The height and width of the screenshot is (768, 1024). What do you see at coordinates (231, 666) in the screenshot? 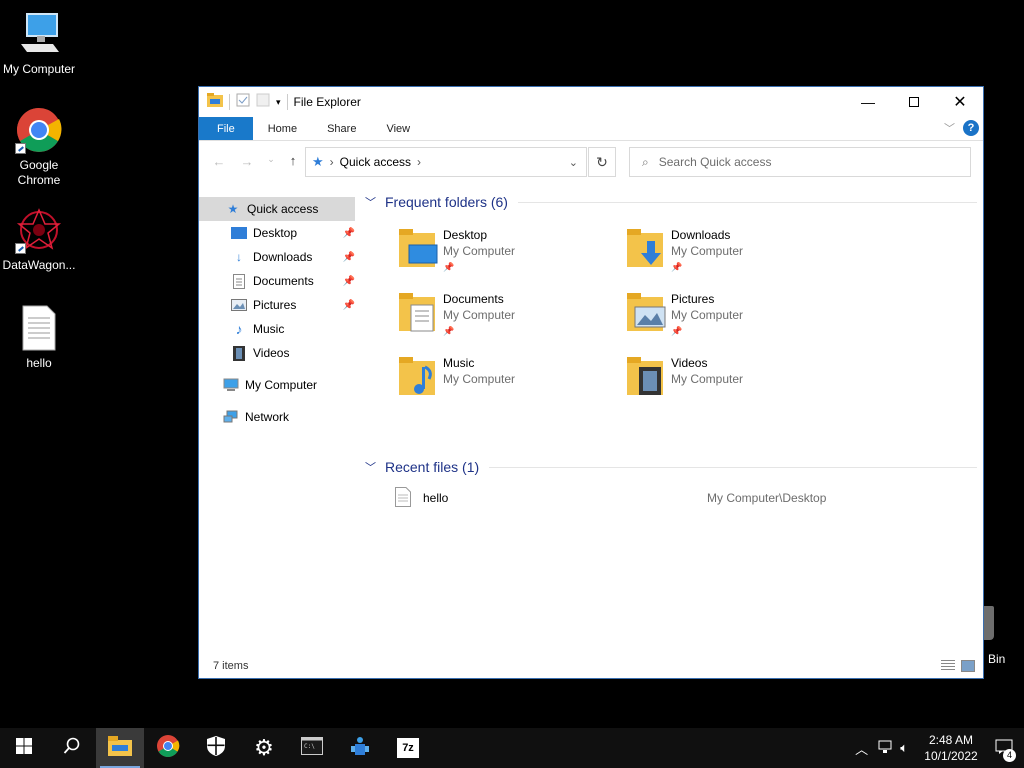
I see `status-item-count: 7 items` at bounding box center [231, 666].